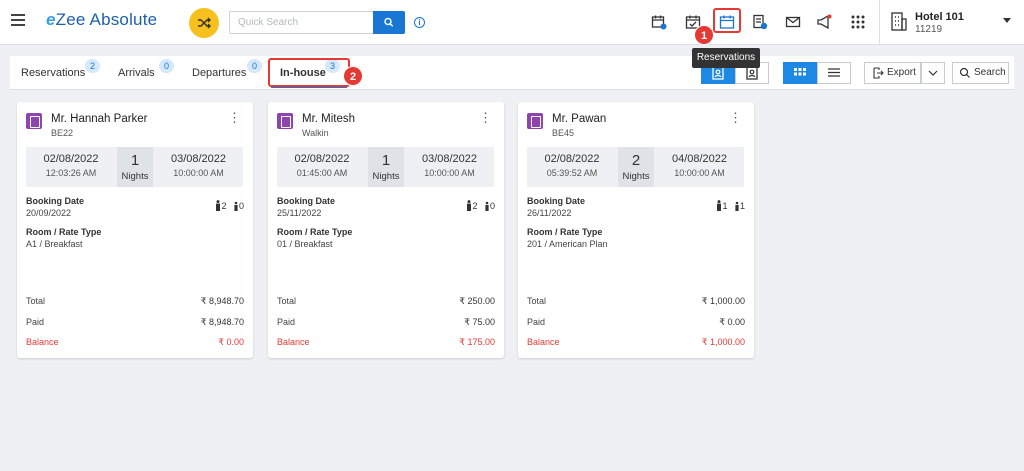 This screenshot has height=471, width=1024. Describe the element at coordinates (54, 244) in the screenshot. I see `room-rate-value: A1 / Breakfast` at that location.